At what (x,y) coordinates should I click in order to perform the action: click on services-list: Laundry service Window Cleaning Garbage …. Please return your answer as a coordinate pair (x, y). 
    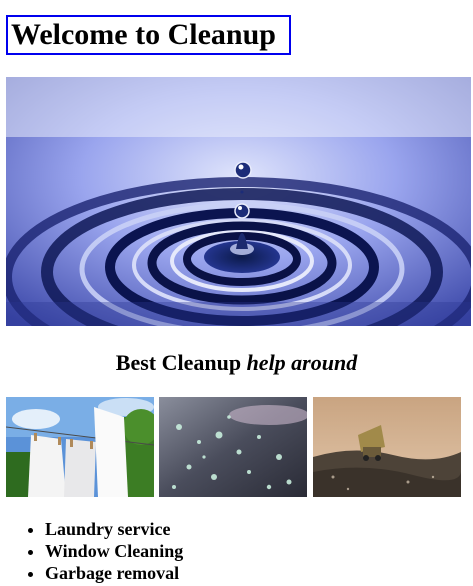
    Looking at the image, I should click on (91, 551).